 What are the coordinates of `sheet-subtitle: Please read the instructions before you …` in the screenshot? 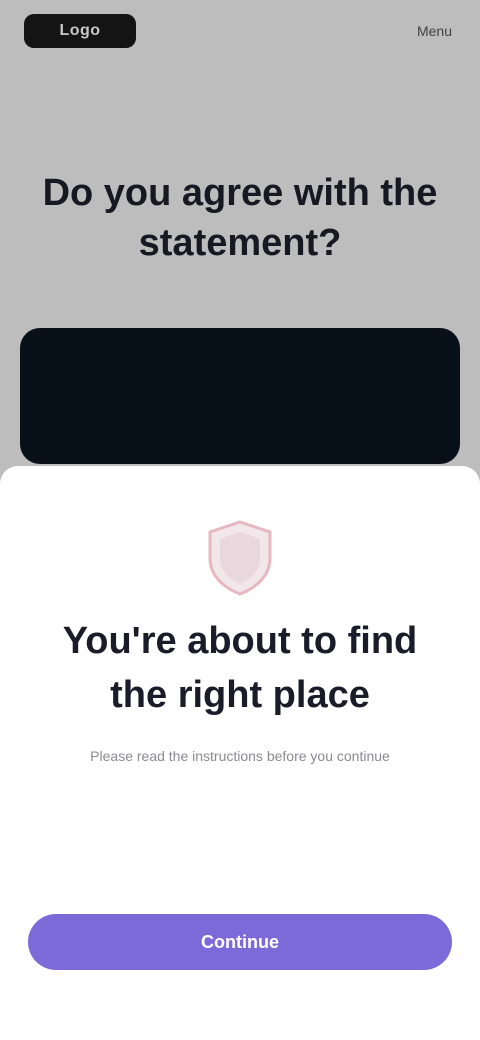 It's located at (240, 756).